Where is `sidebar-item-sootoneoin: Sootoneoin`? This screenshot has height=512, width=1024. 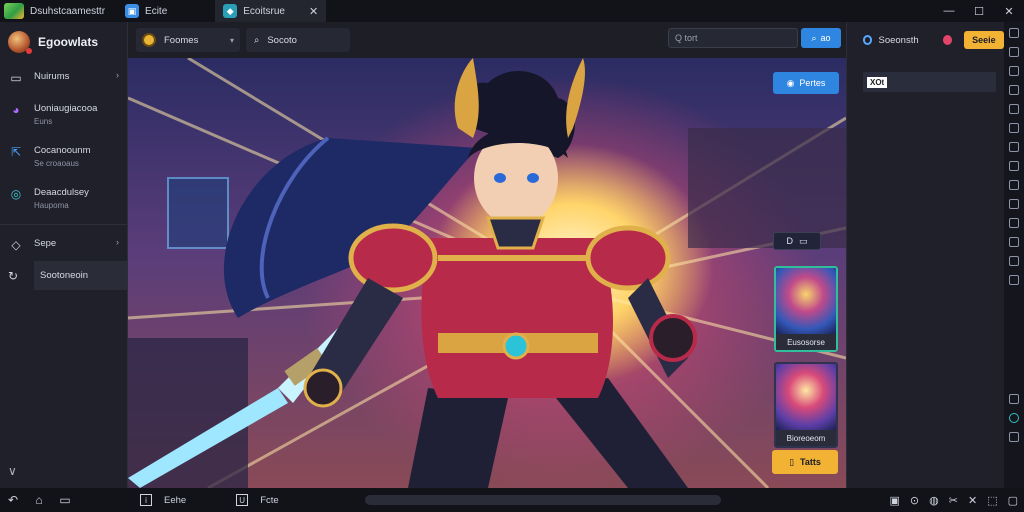
sidebar-item-sootoneoin: Sootoneoin is located at coordinates (80, 275).